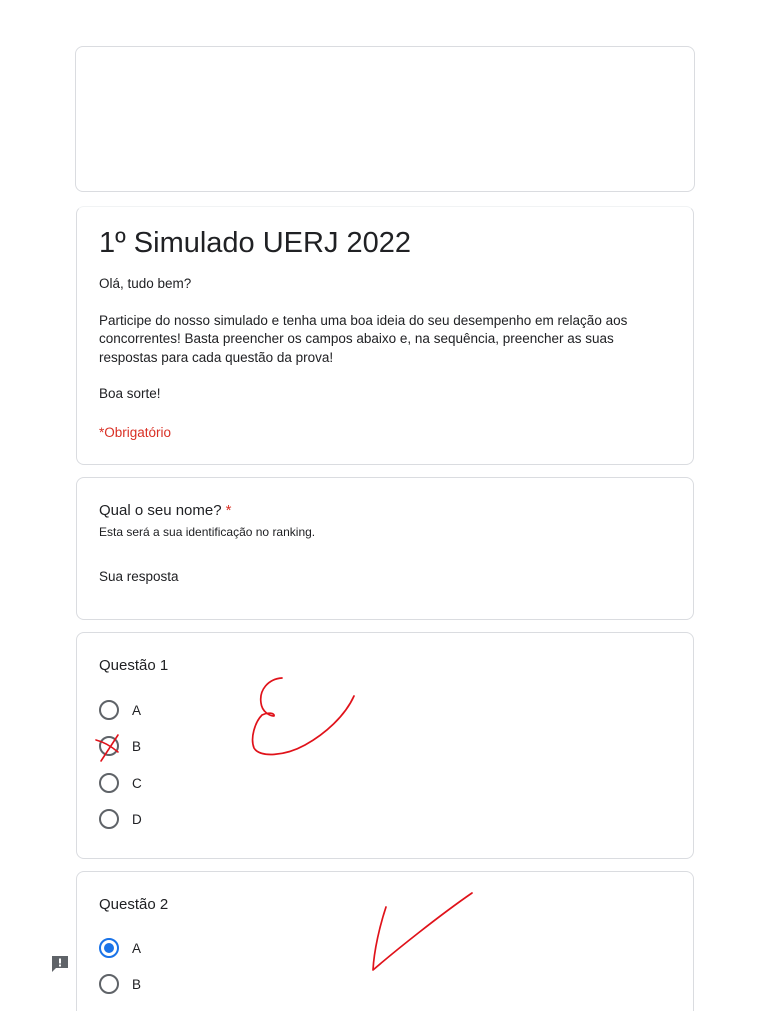 The height and width of the screenshot is (1024, 768). What do you see at coordinates (145, 283) in the screenshot?
I see `description-line: Olá, tudo bem?` at bounding box center [145, 283].